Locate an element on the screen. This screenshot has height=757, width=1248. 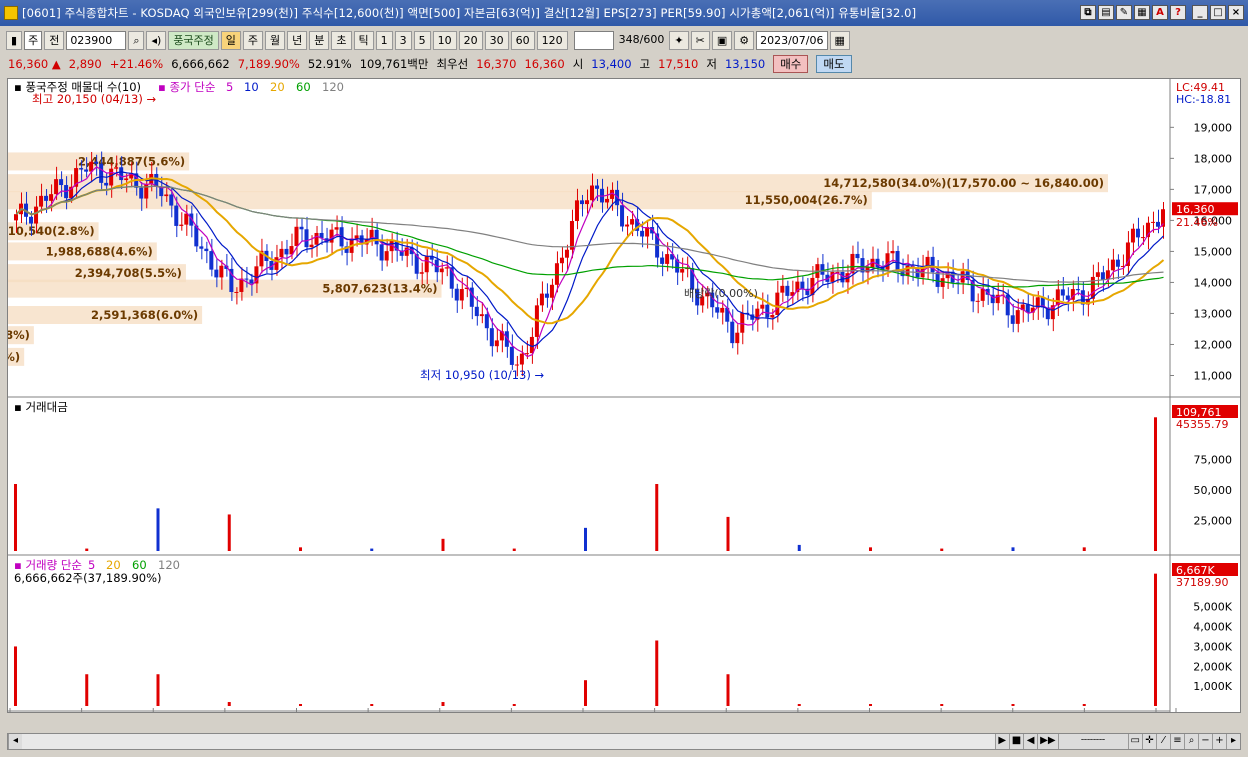
period-day: 일 is located at coordinates (230, 40).